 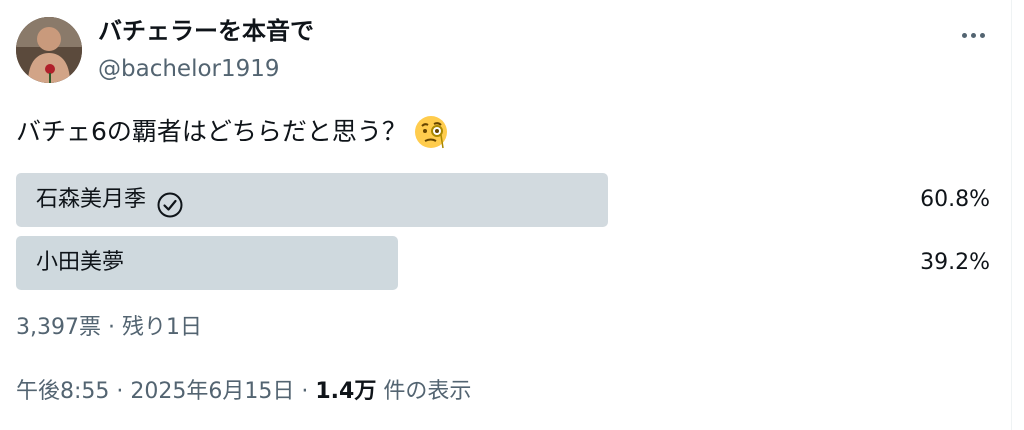 I want to click on monocle-face-icon, so click(x=431, y=132).